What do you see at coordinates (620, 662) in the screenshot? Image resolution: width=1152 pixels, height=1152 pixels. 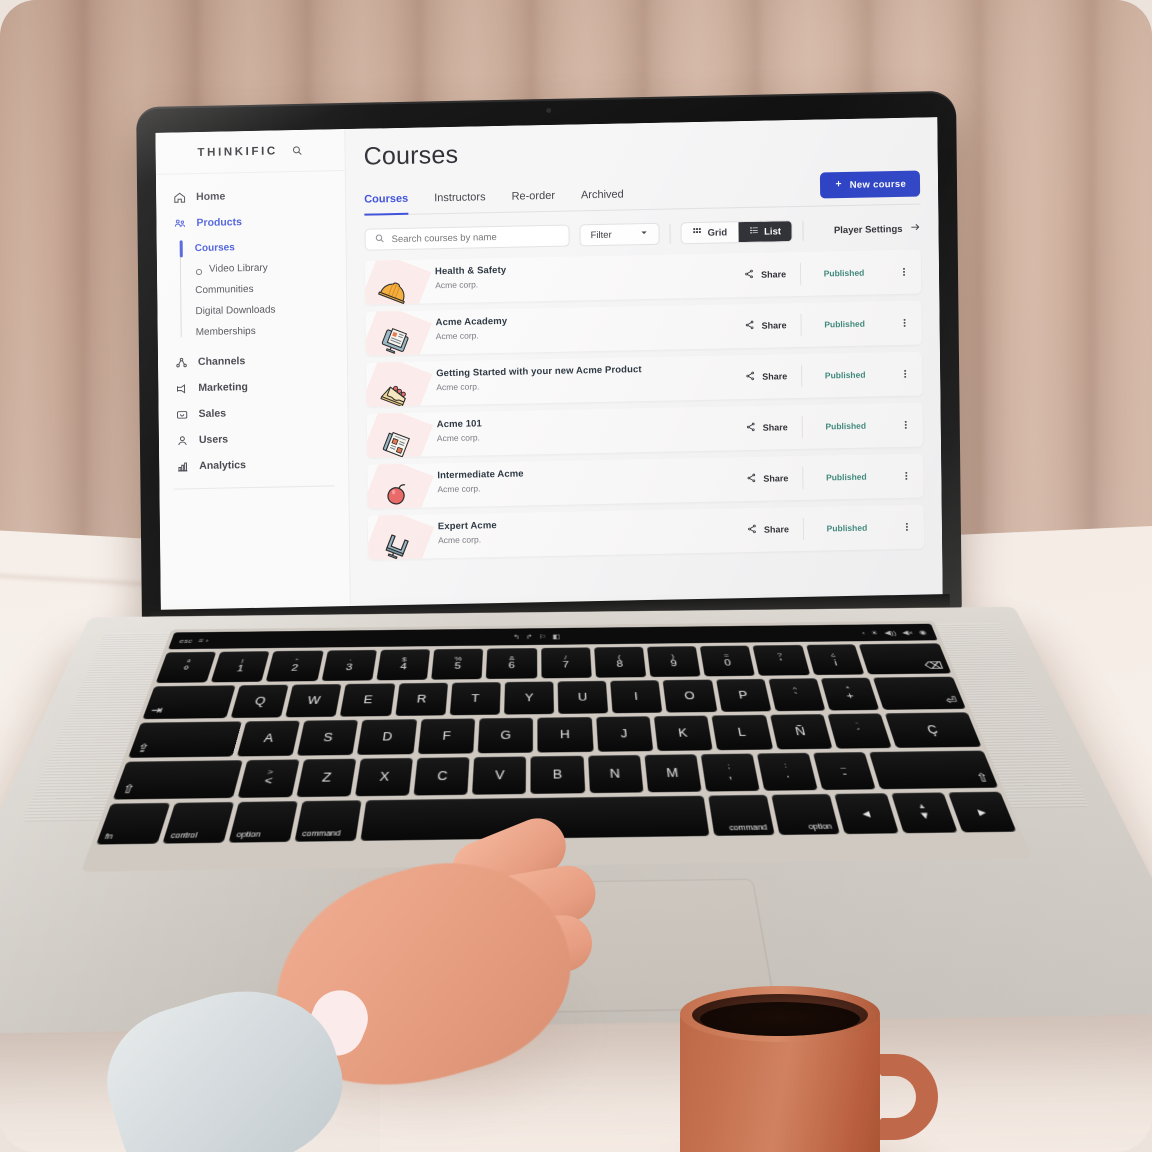 I see `key-8: (8` at bounding box center [620, 662].